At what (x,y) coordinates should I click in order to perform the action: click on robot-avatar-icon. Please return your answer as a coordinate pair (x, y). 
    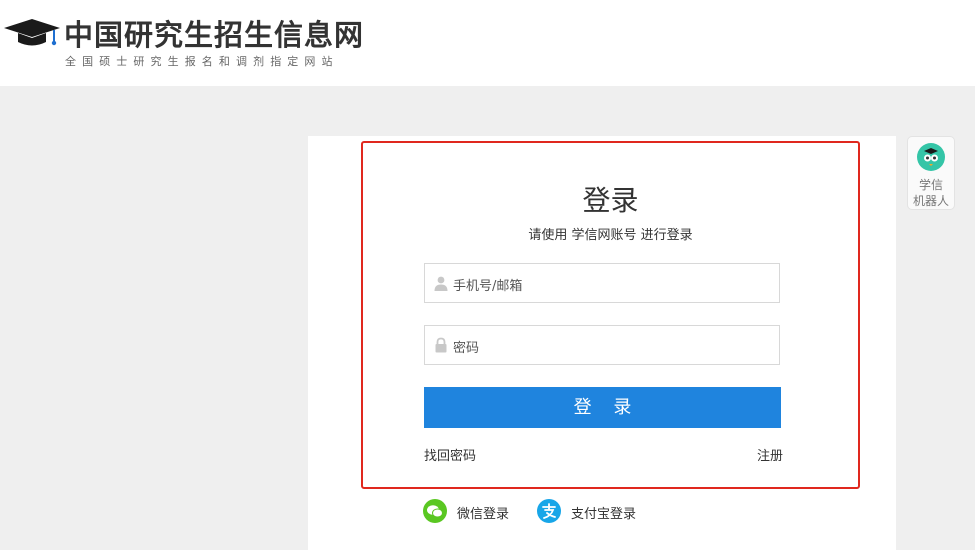
    Looking at the image, I should click on (931, 157).